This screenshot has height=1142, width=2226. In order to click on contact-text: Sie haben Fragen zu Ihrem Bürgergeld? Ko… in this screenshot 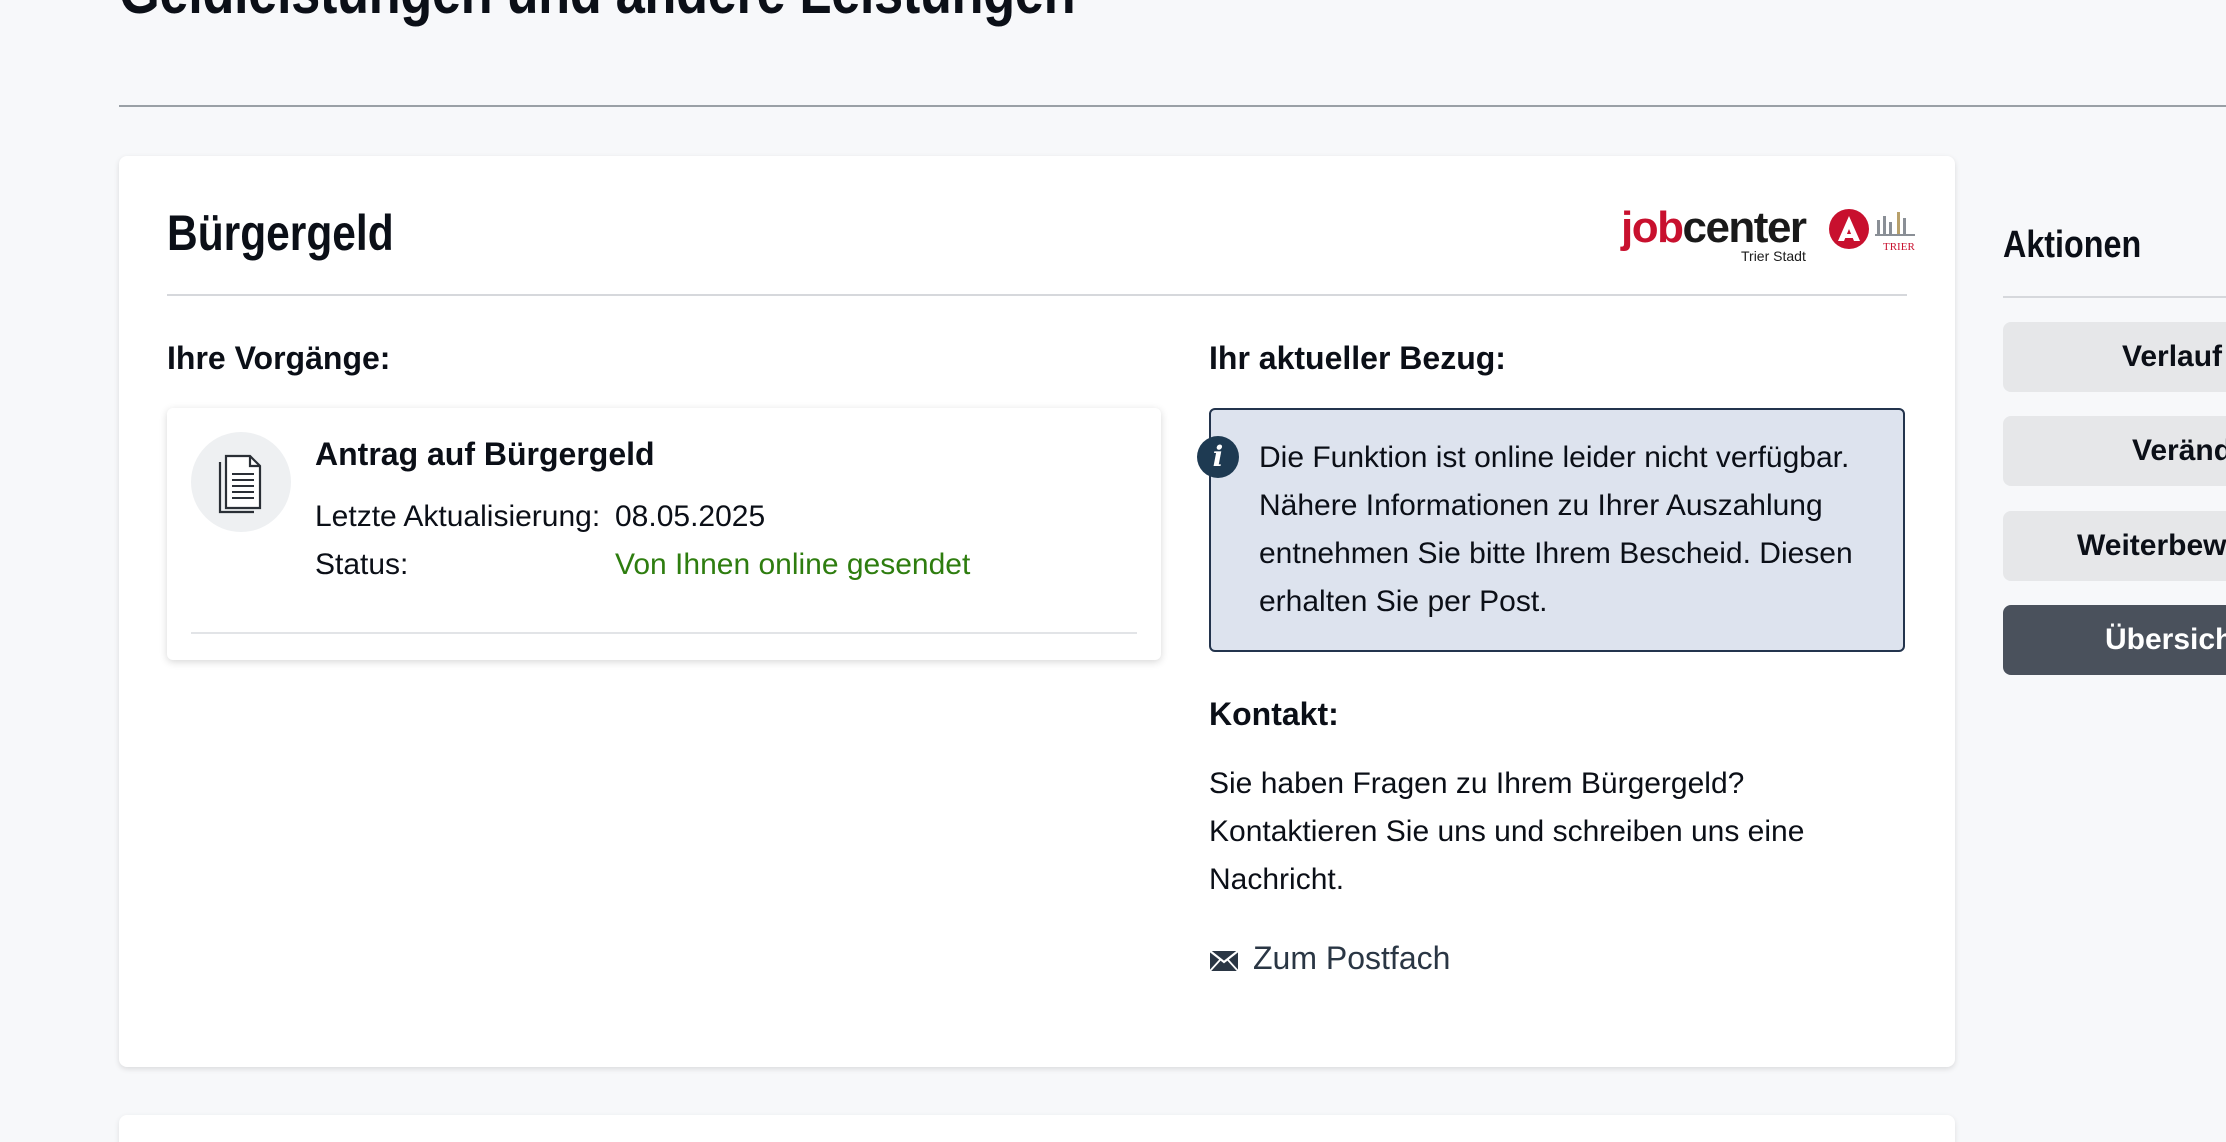, I will do `click(1507, 831)`.